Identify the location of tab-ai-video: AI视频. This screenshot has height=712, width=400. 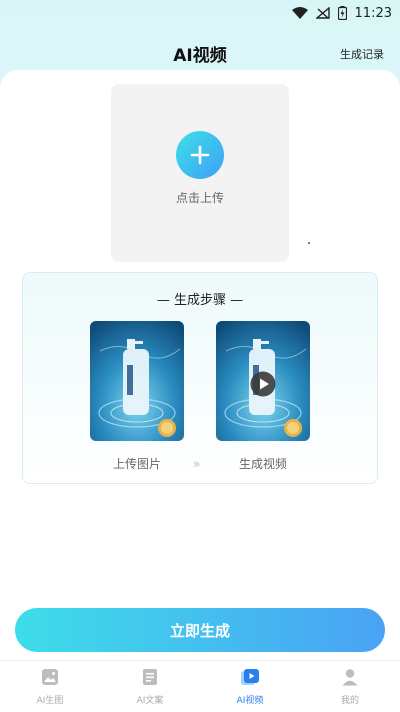
(250, 686).